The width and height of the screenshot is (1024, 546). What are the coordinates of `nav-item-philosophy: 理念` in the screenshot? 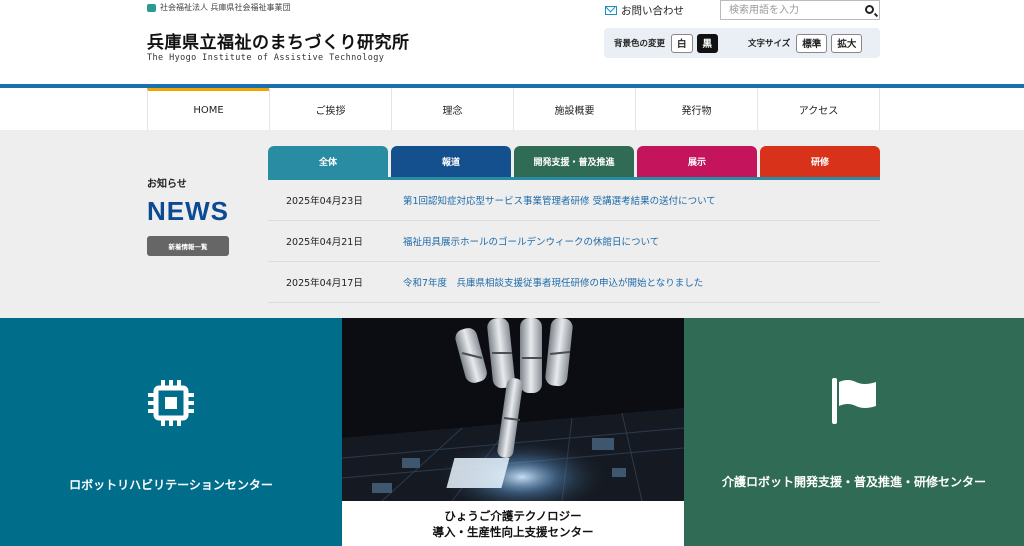 It's located at (452, 109).